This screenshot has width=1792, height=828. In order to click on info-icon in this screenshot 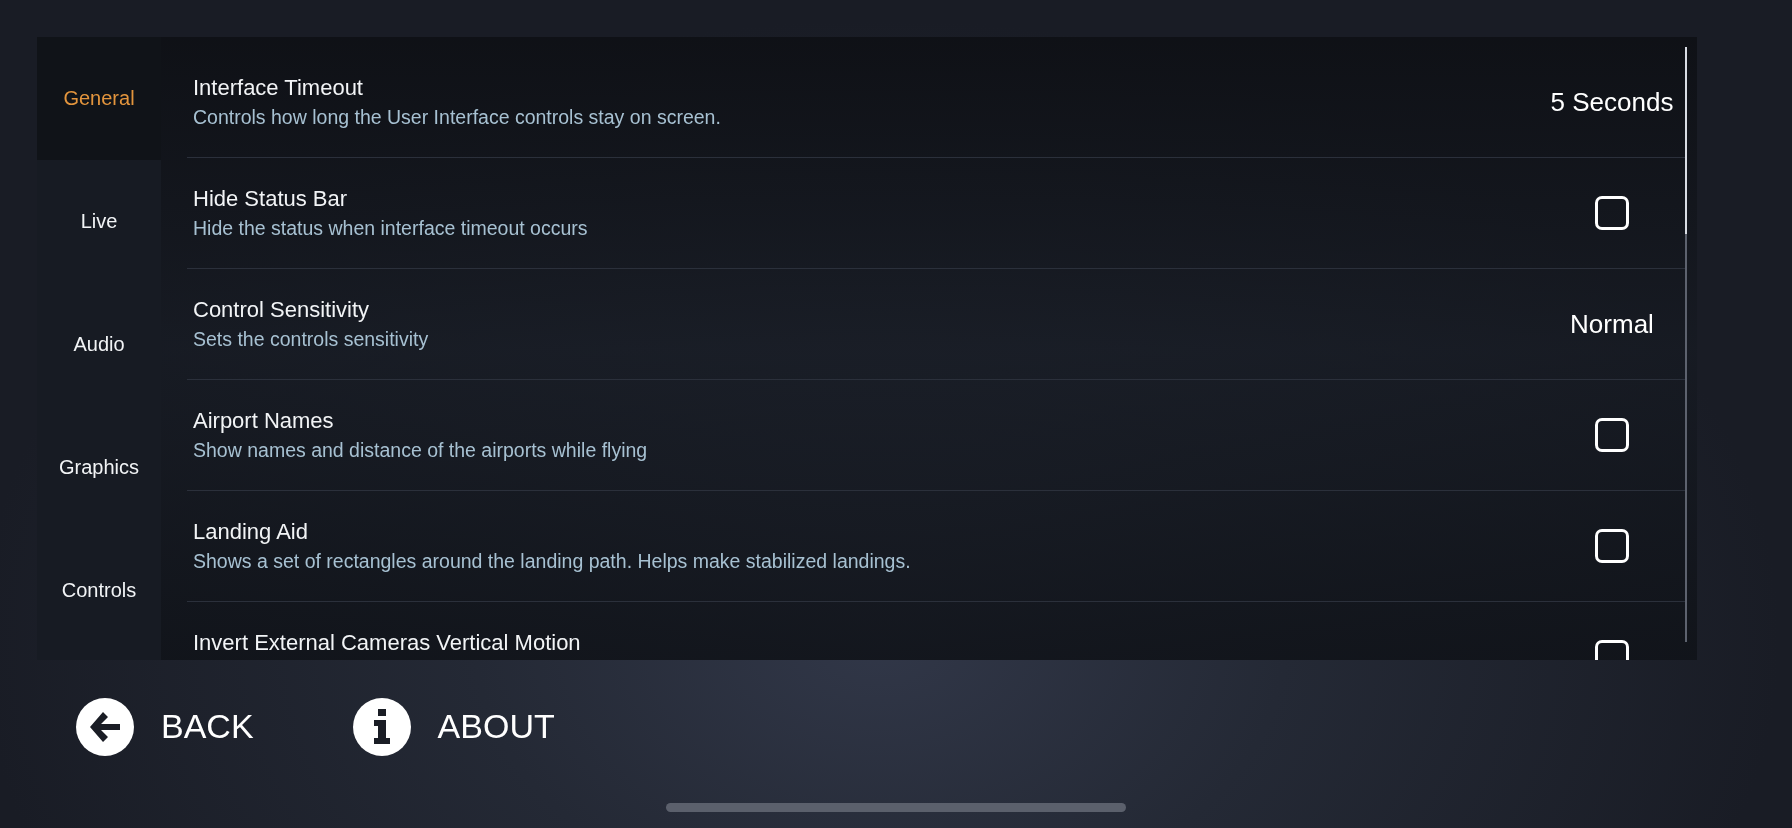, I will do `click(381, 726)`.